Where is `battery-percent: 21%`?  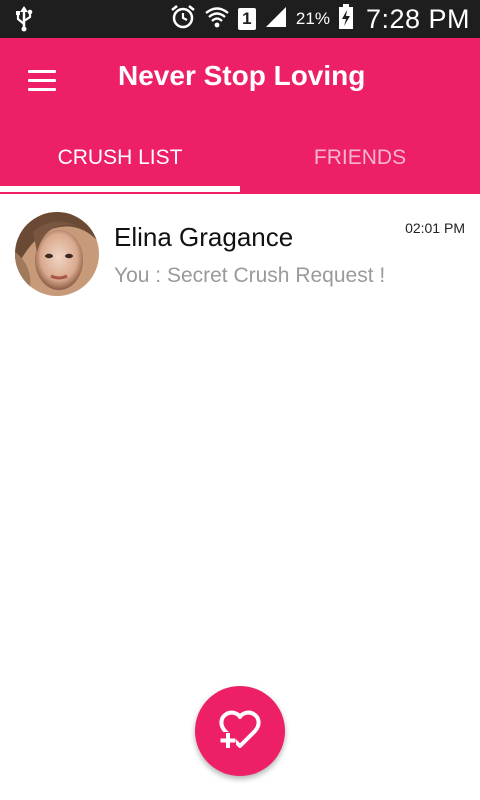 battery-percent: 21% is located at coordinates (312, 18).